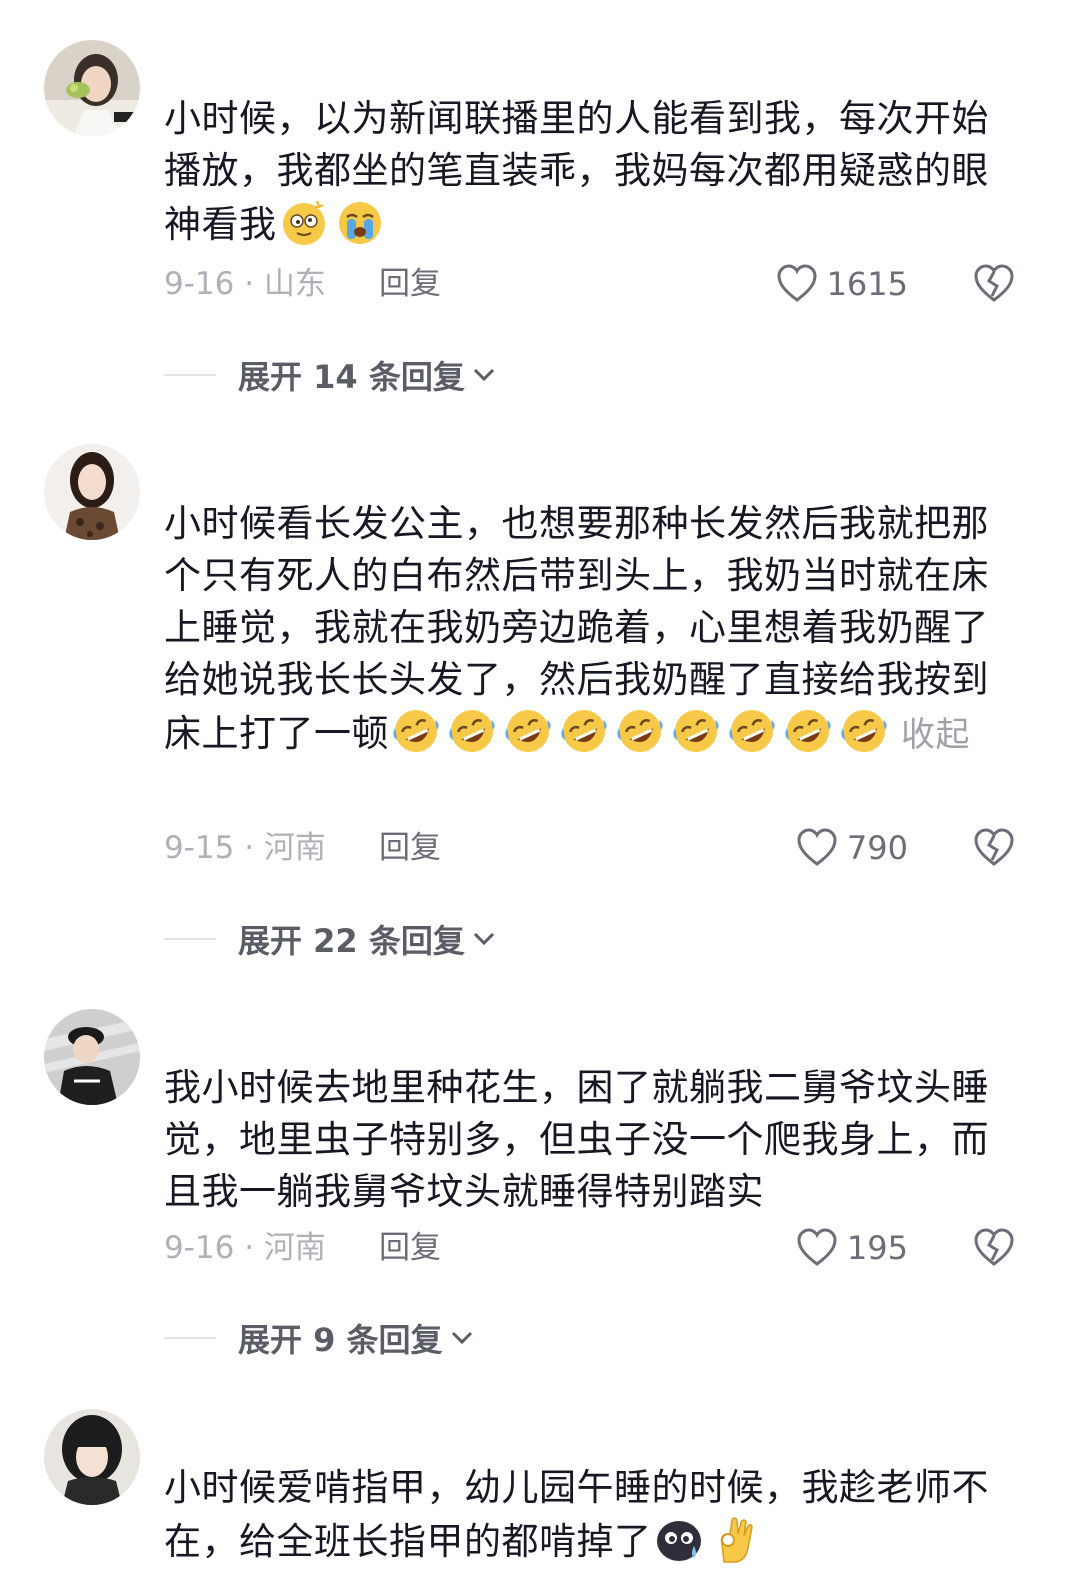 Image resolution: width=1080 pixels, height=1595 pixels. What do you see at coordinates (679, 1539) in the screenshot?
I see `sad-blob-emoji` at bounding box center [679, 1539].